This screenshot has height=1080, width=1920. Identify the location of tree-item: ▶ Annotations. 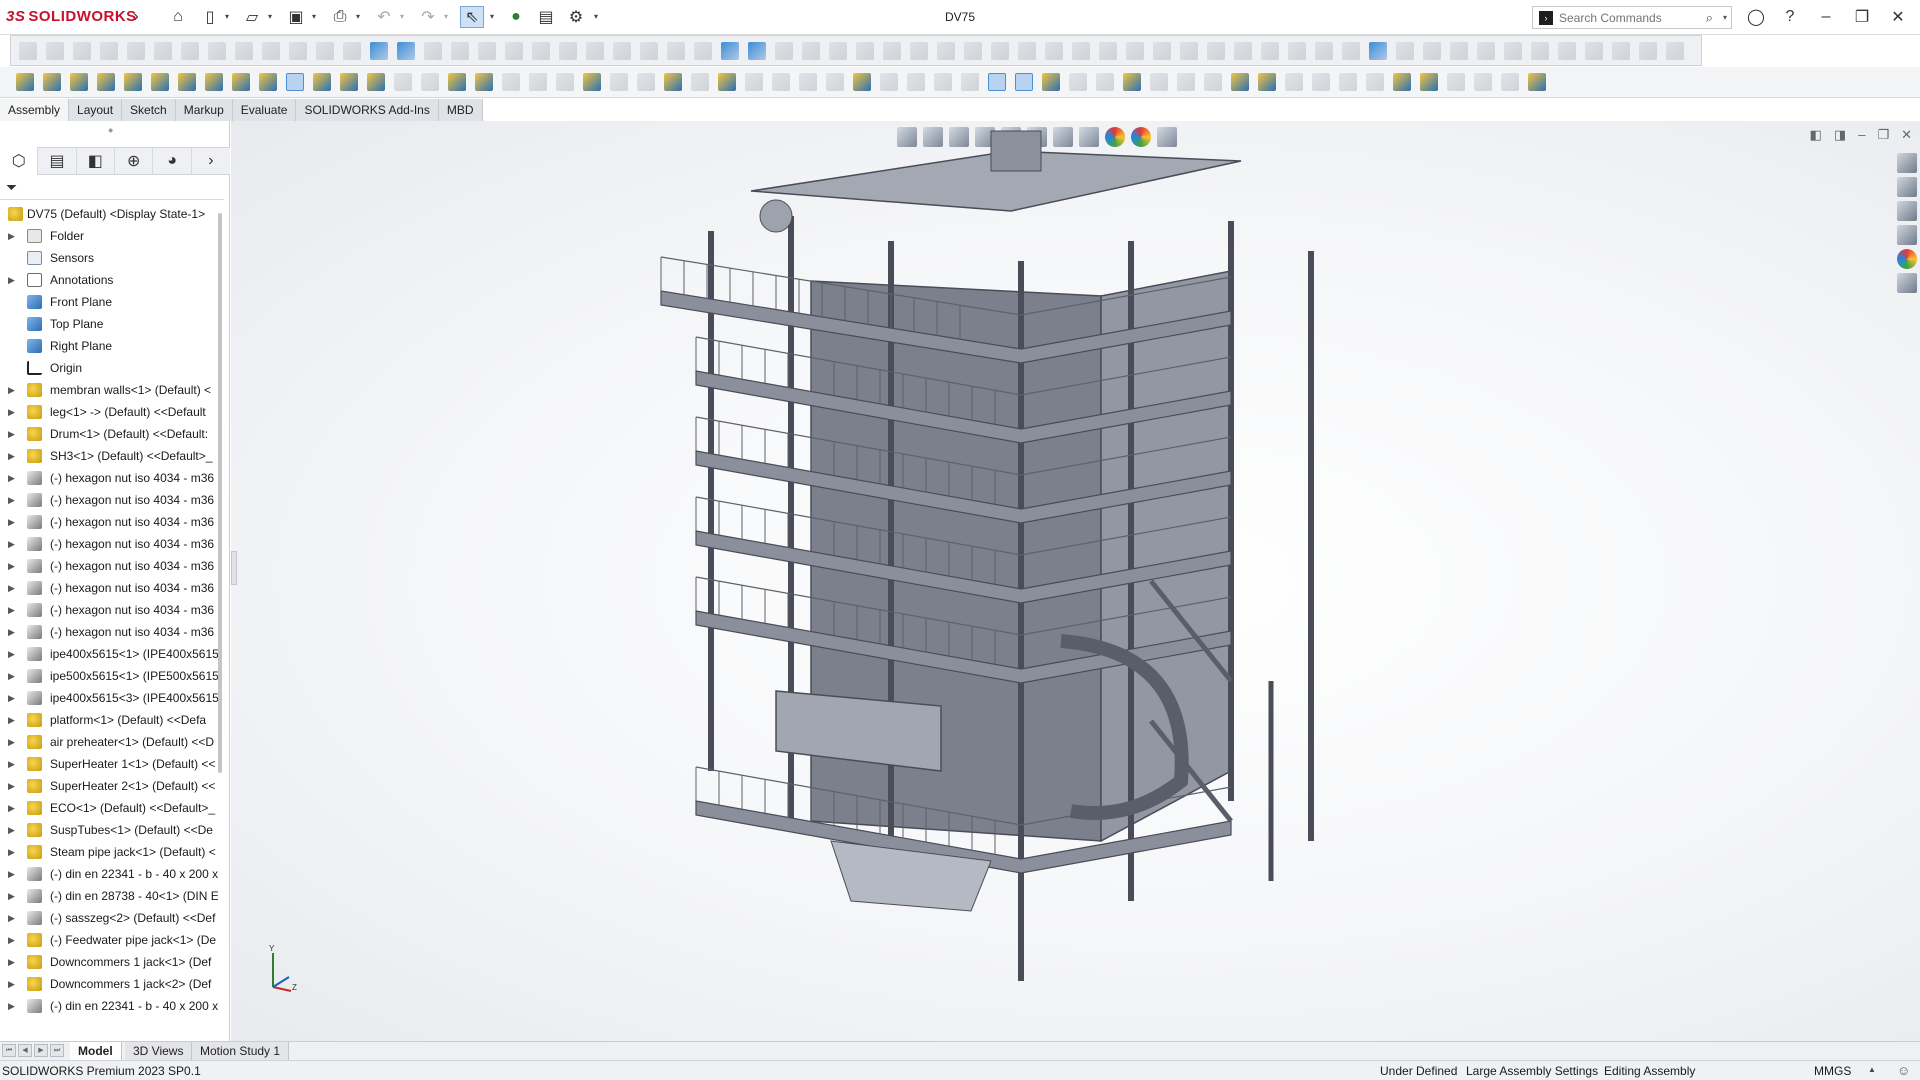
(109, 280).